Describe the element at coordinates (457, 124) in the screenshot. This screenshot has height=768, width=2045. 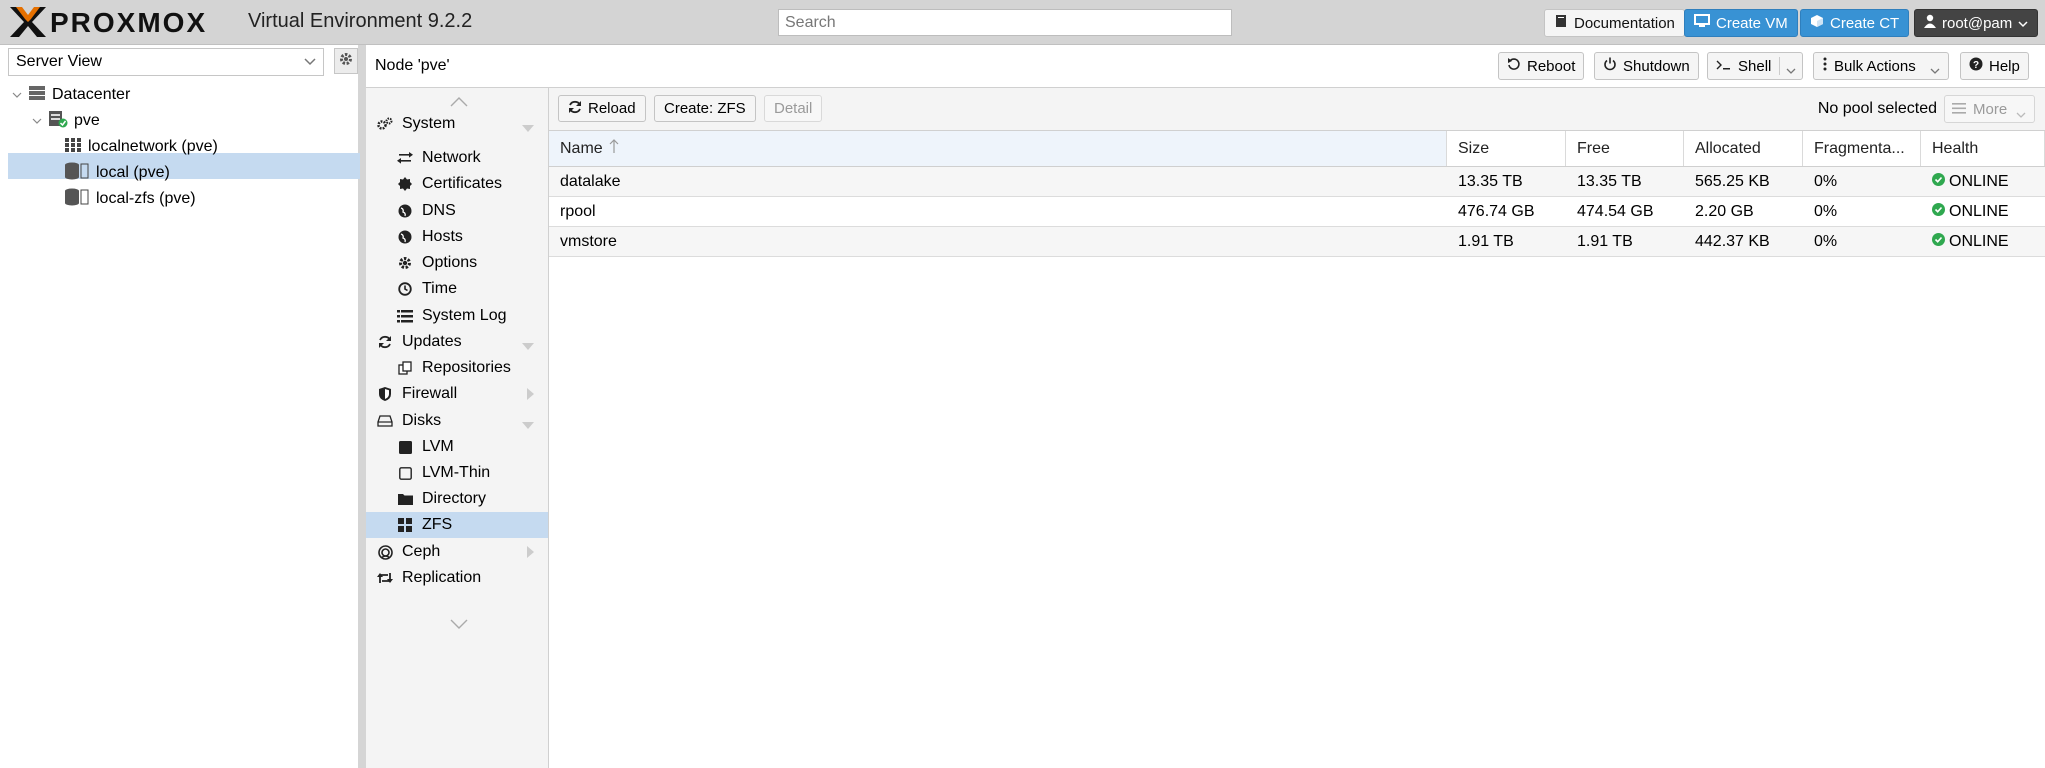
I see `nav-system: System` at that location.